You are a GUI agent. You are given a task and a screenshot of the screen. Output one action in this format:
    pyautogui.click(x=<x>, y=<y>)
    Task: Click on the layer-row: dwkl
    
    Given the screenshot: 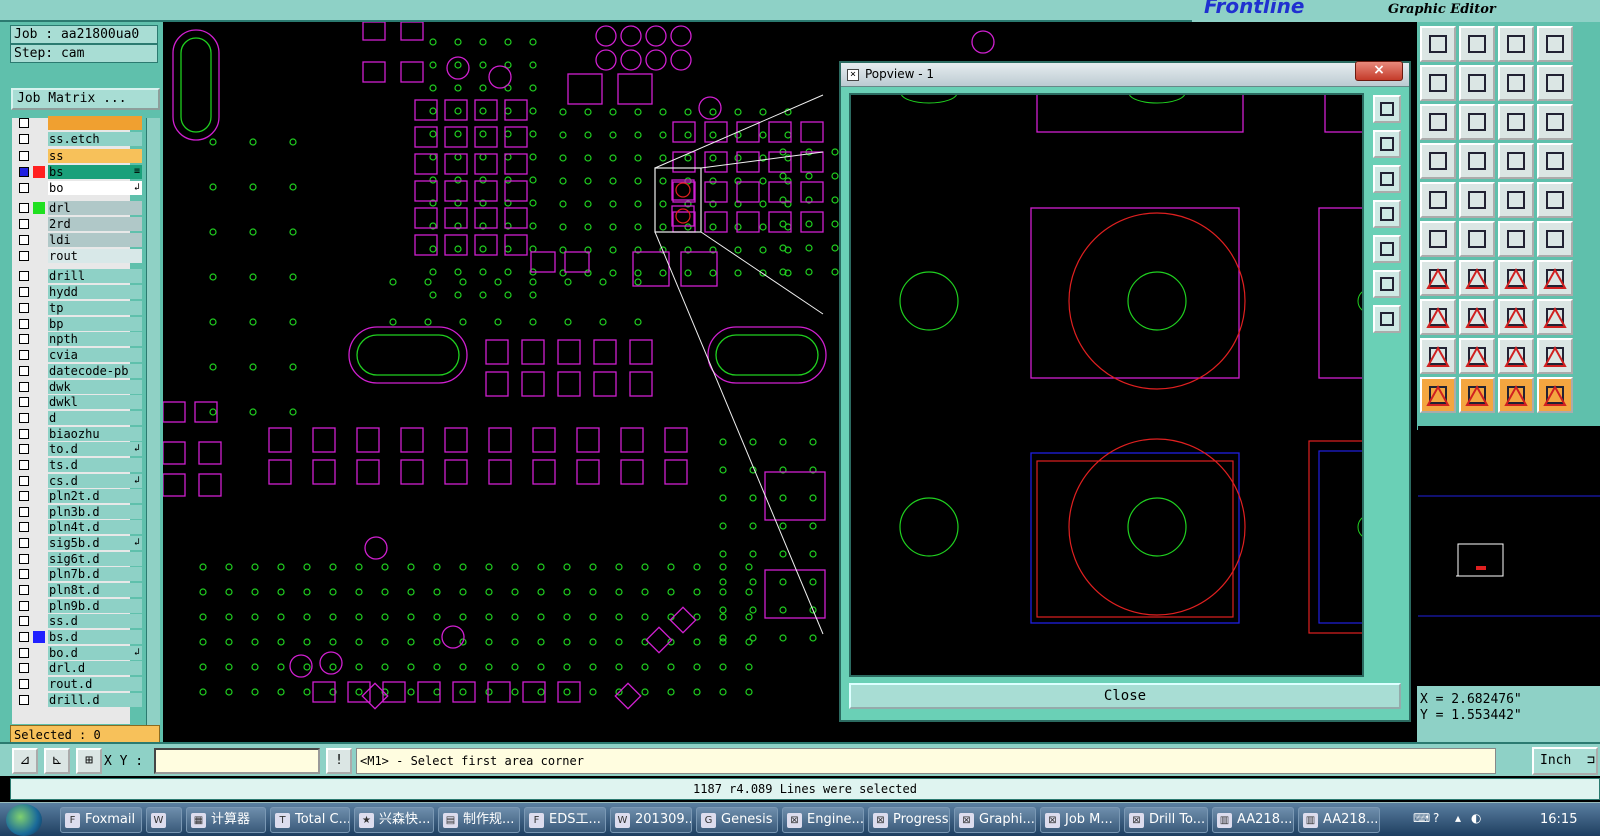 What is the action you would take?
    pyautogui.click(x=77, y=402)
    